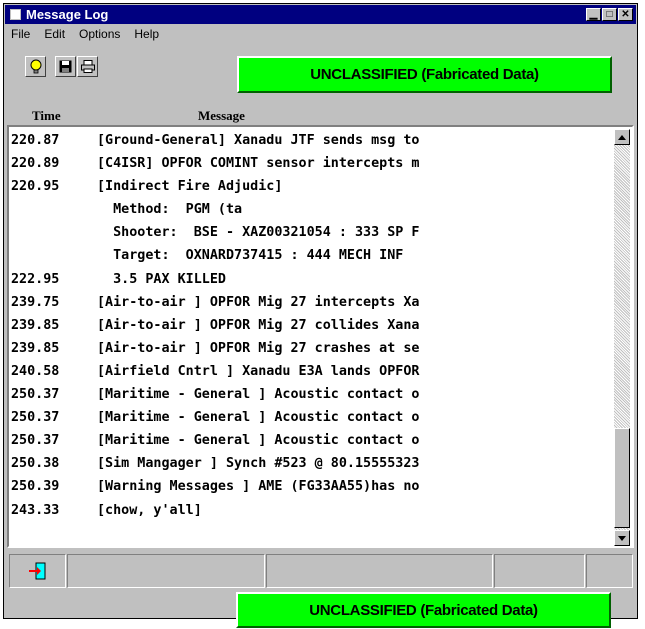  Describe the element at coordinates (190, 187) in the screenshot. I see `log-message: [Indirect Fire Adjudic]` at that location.